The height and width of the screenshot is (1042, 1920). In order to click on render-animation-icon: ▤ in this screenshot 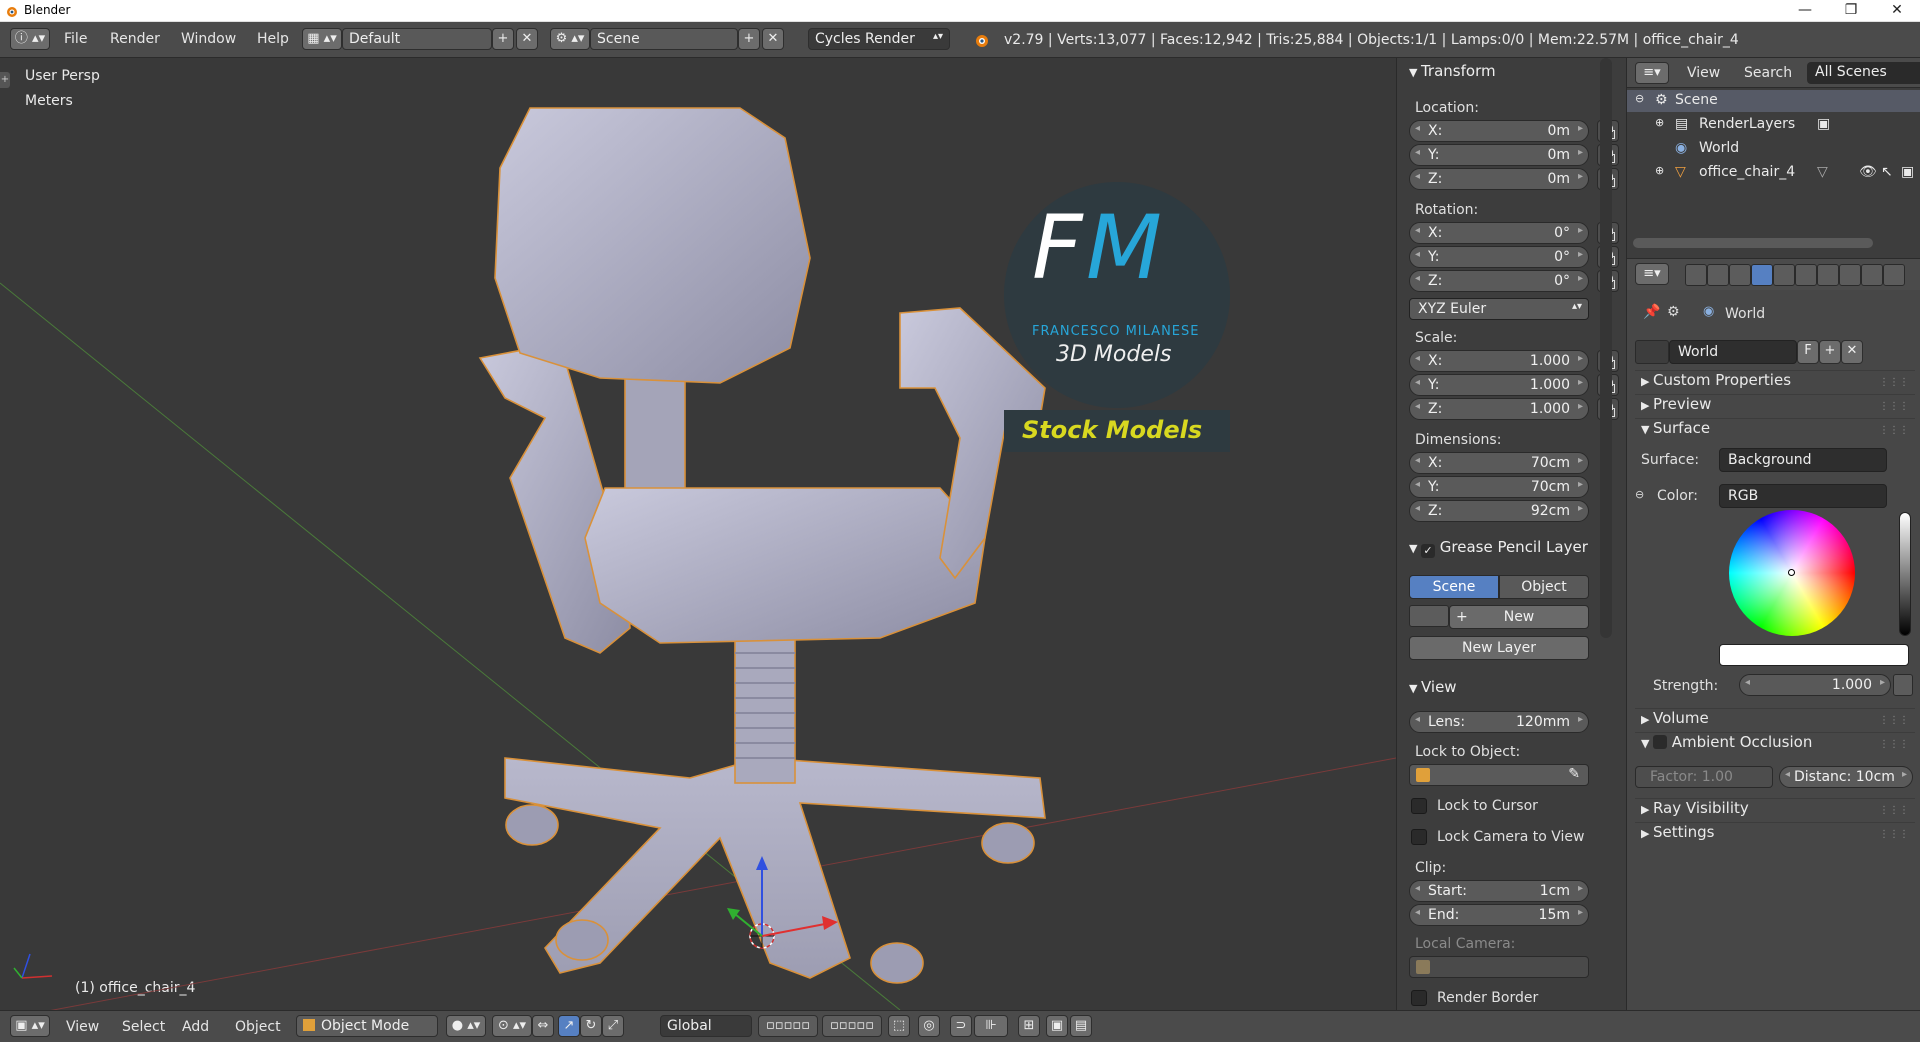, I will do `click(1081, 1026)`.